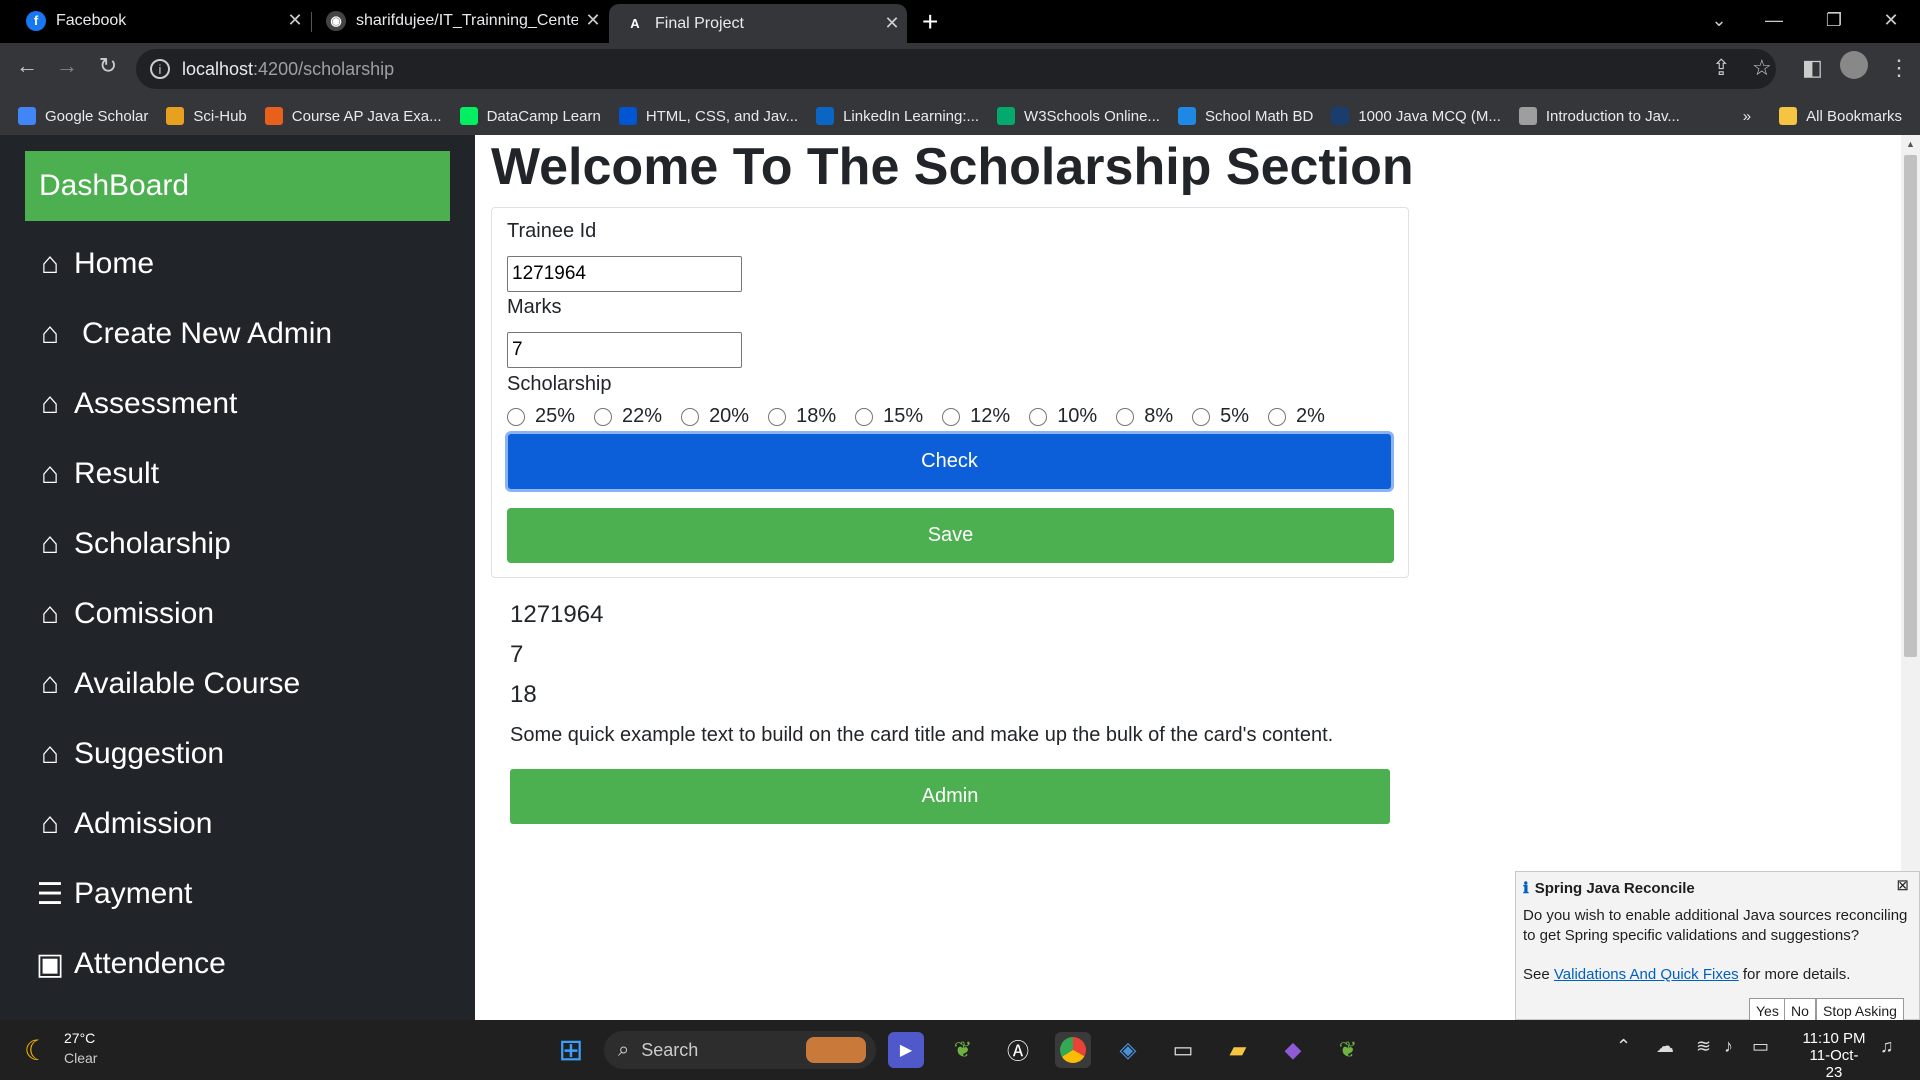 This screenshot has height=1081, width=1920. Describe the element at coordinates (1296, 416) in the screenshot. I see `scholarship-option-2pct: 2%` at that location.